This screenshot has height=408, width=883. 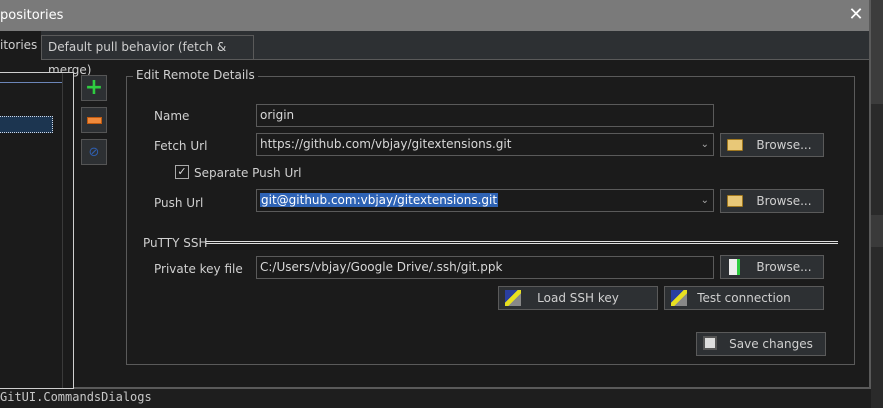 What do you see at coordinates (522, 242) in the screenshot?
I see `section-divider` at bounding box center [522, 242].